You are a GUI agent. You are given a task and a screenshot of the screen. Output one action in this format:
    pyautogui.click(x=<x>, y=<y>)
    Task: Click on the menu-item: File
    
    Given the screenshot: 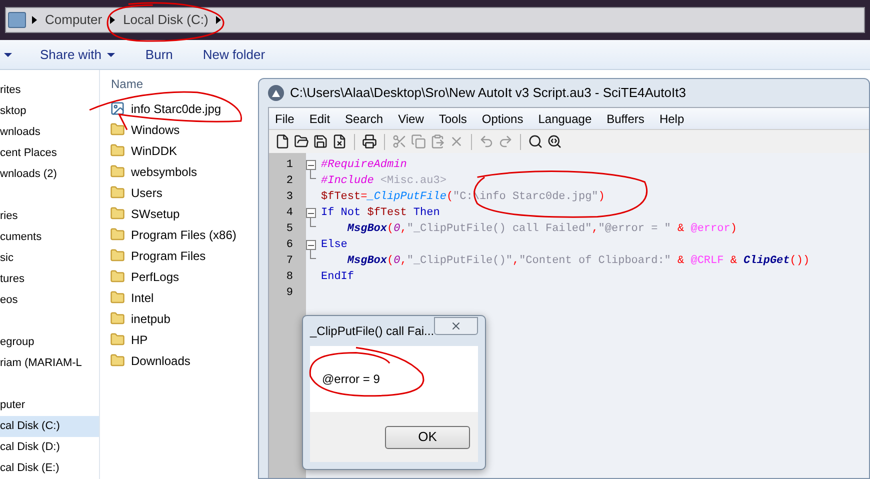 What is the action you would take?
    pyautogui.click(x=284, y=119)
    